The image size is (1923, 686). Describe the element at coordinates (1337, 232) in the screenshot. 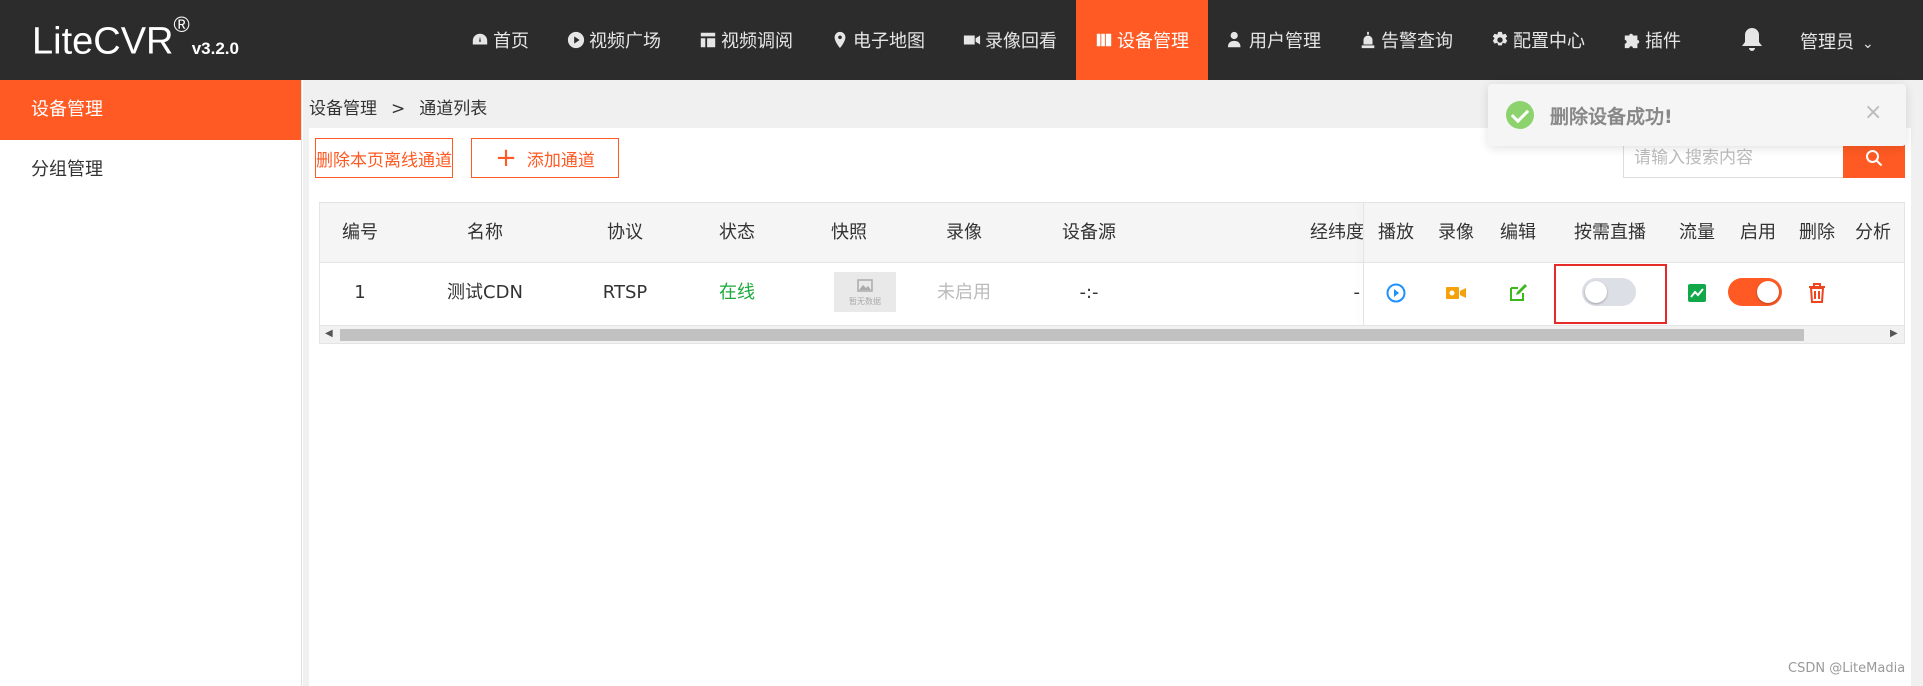

I see `col-latlng: 经纬度` at that location.